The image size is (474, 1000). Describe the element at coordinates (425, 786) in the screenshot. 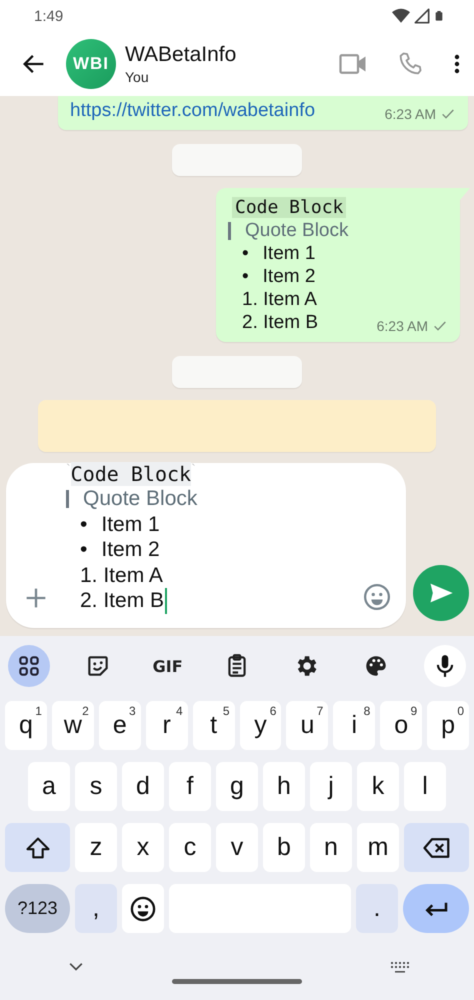

I see `key: l` at that location.